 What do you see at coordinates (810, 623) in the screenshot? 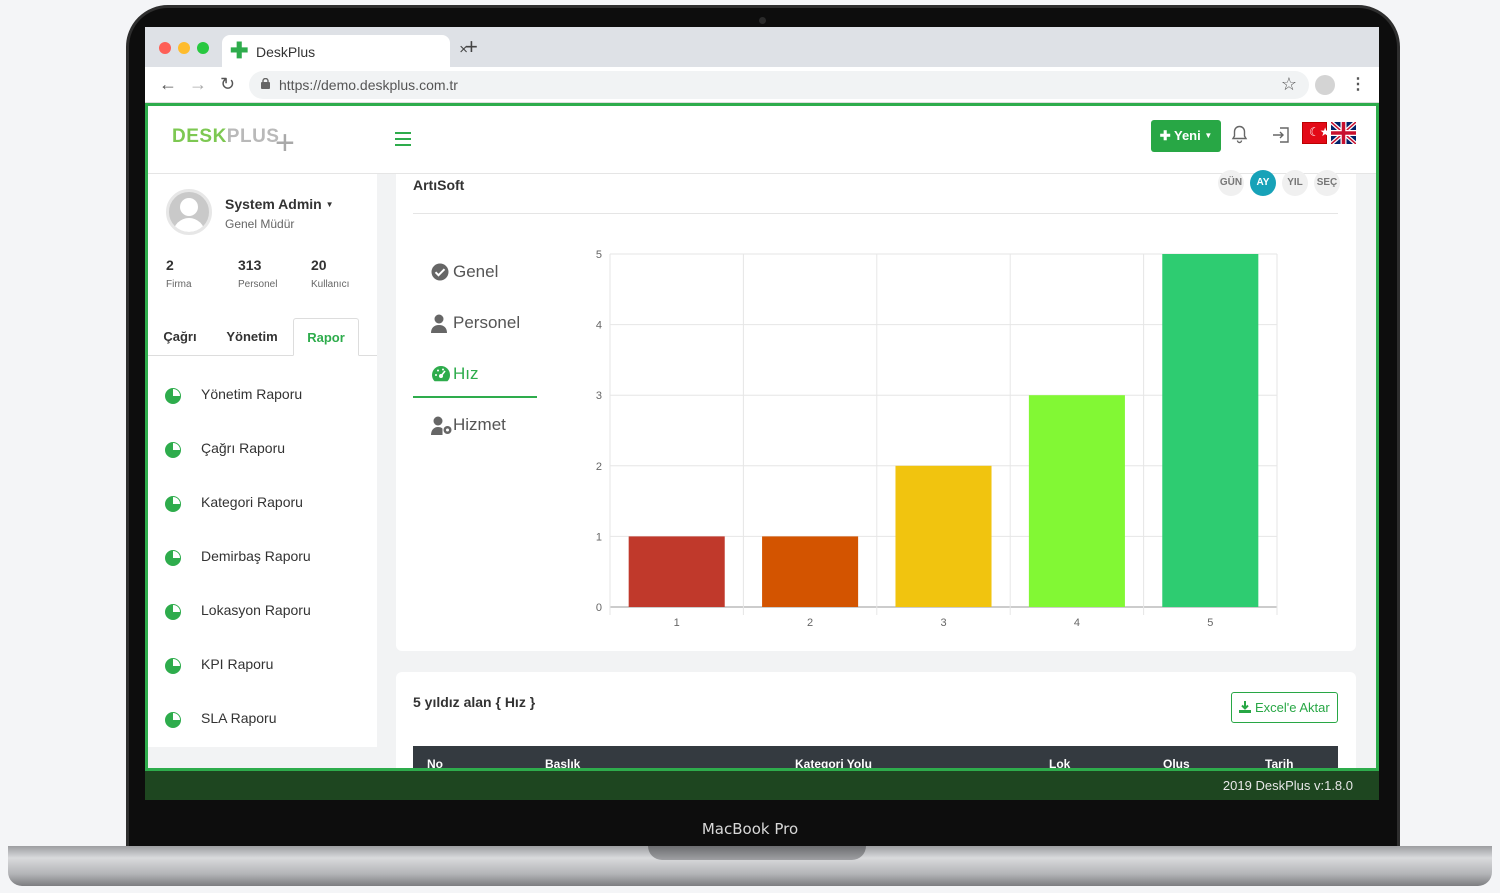
I see `x-tick-label: 2` at bounding box center [810, 623].